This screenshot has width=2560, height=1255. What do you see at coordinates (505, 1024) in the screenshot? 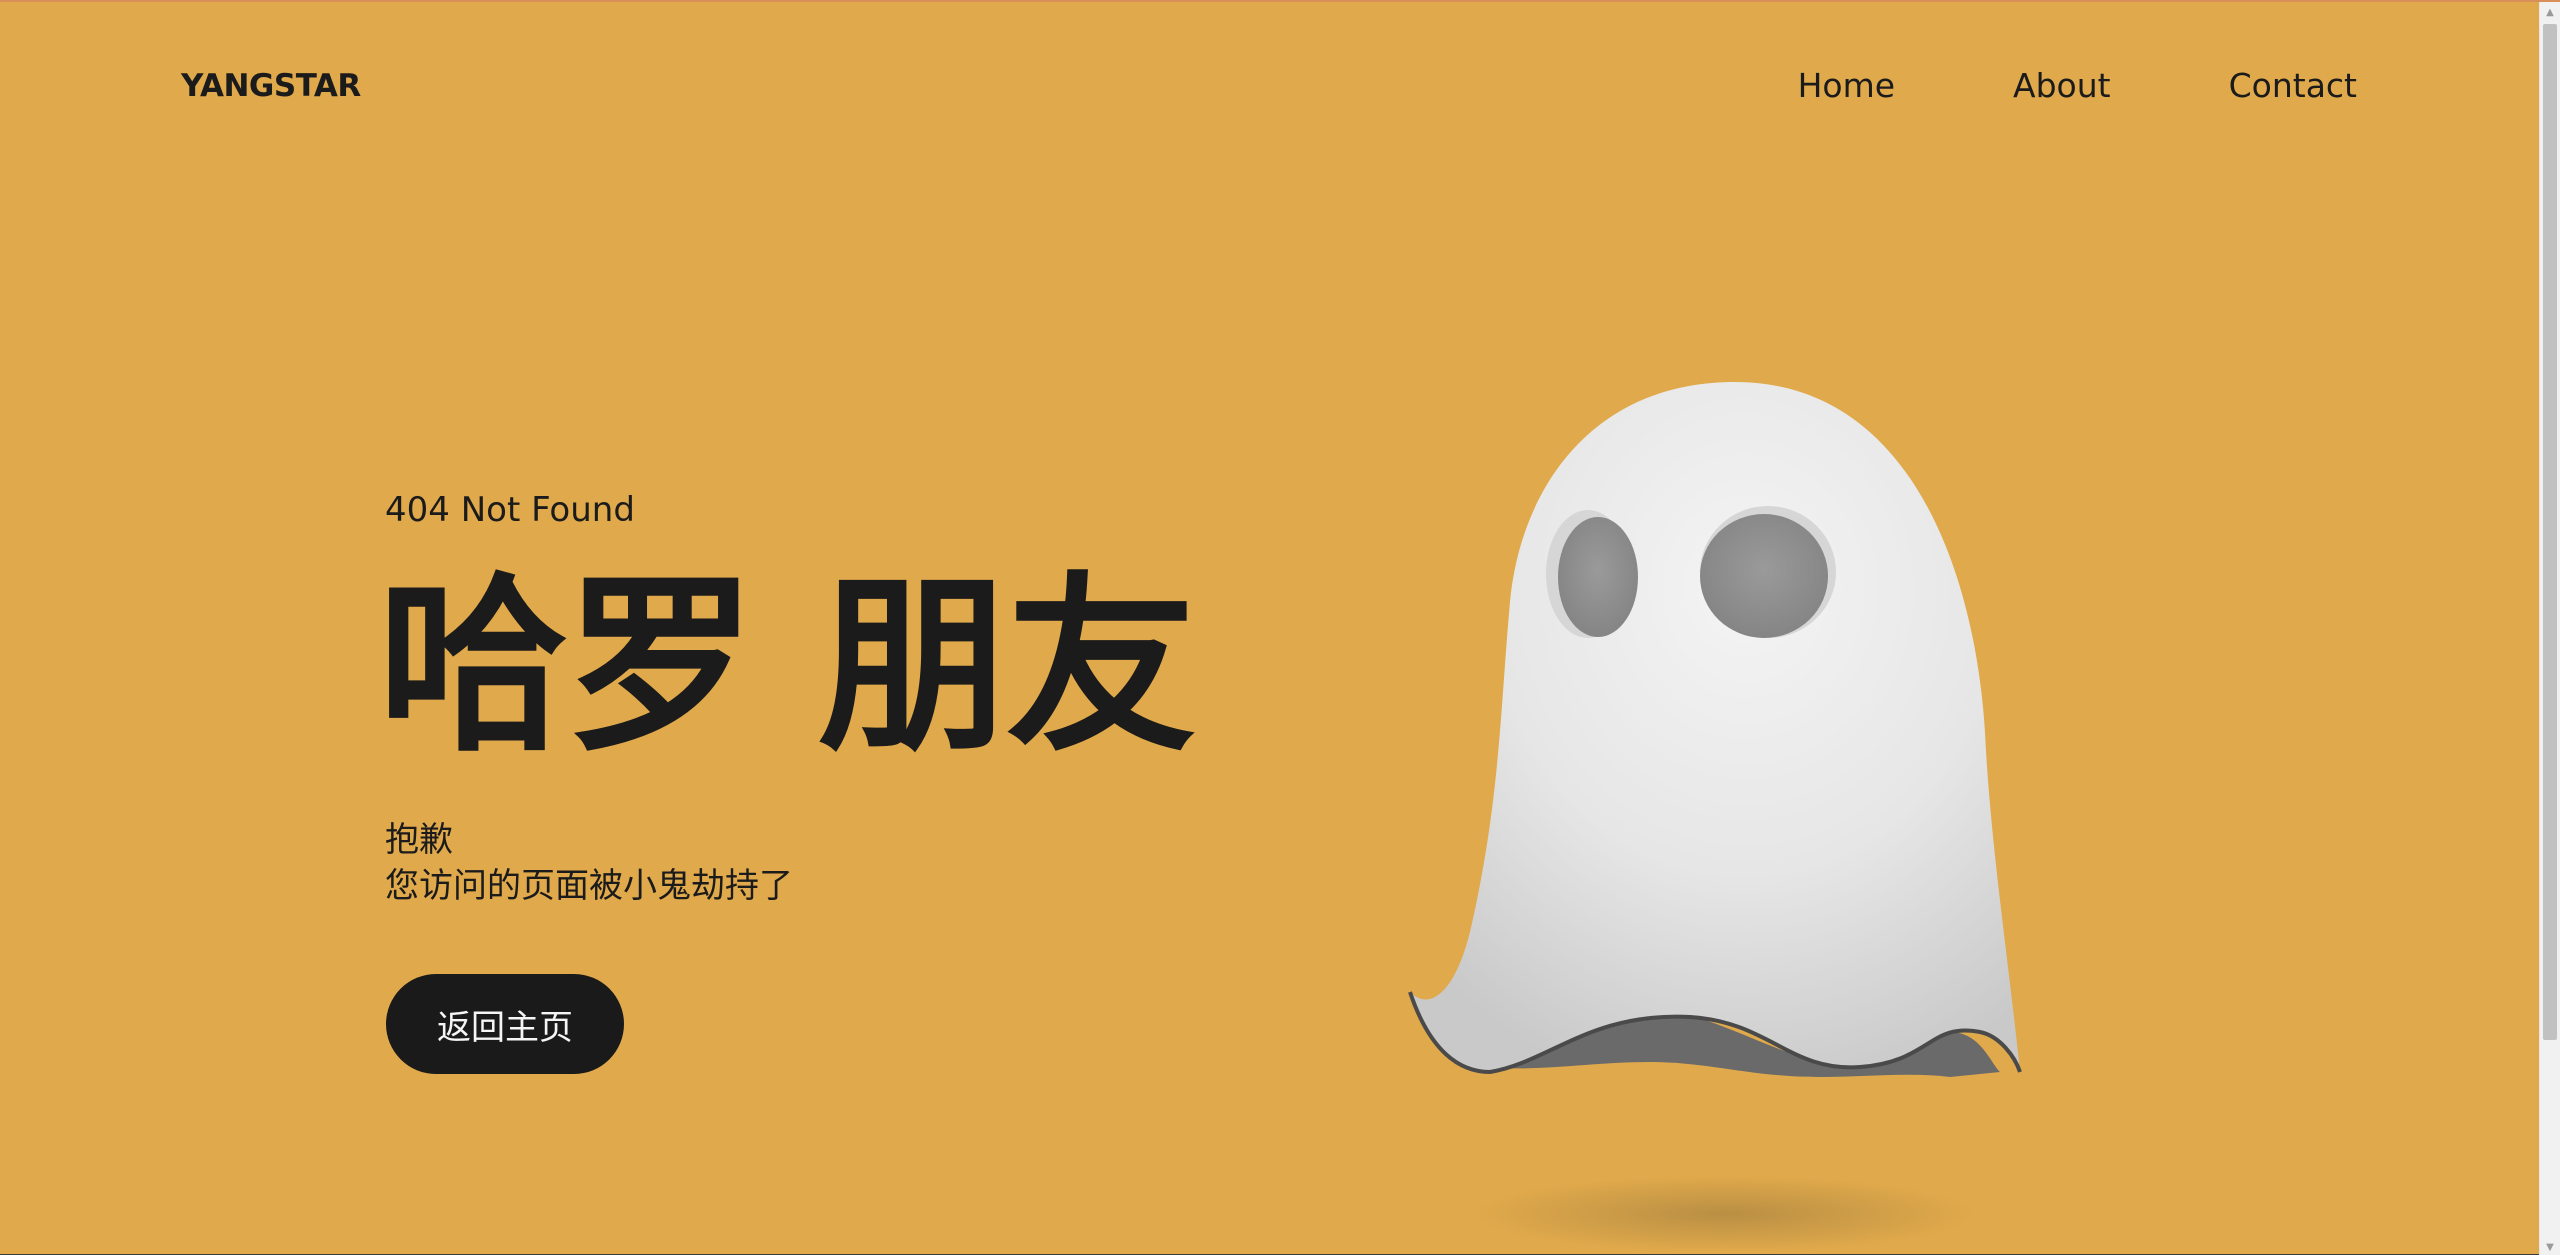
I see `back-home-button: 返回主页` at bounding box center [505, 1024].